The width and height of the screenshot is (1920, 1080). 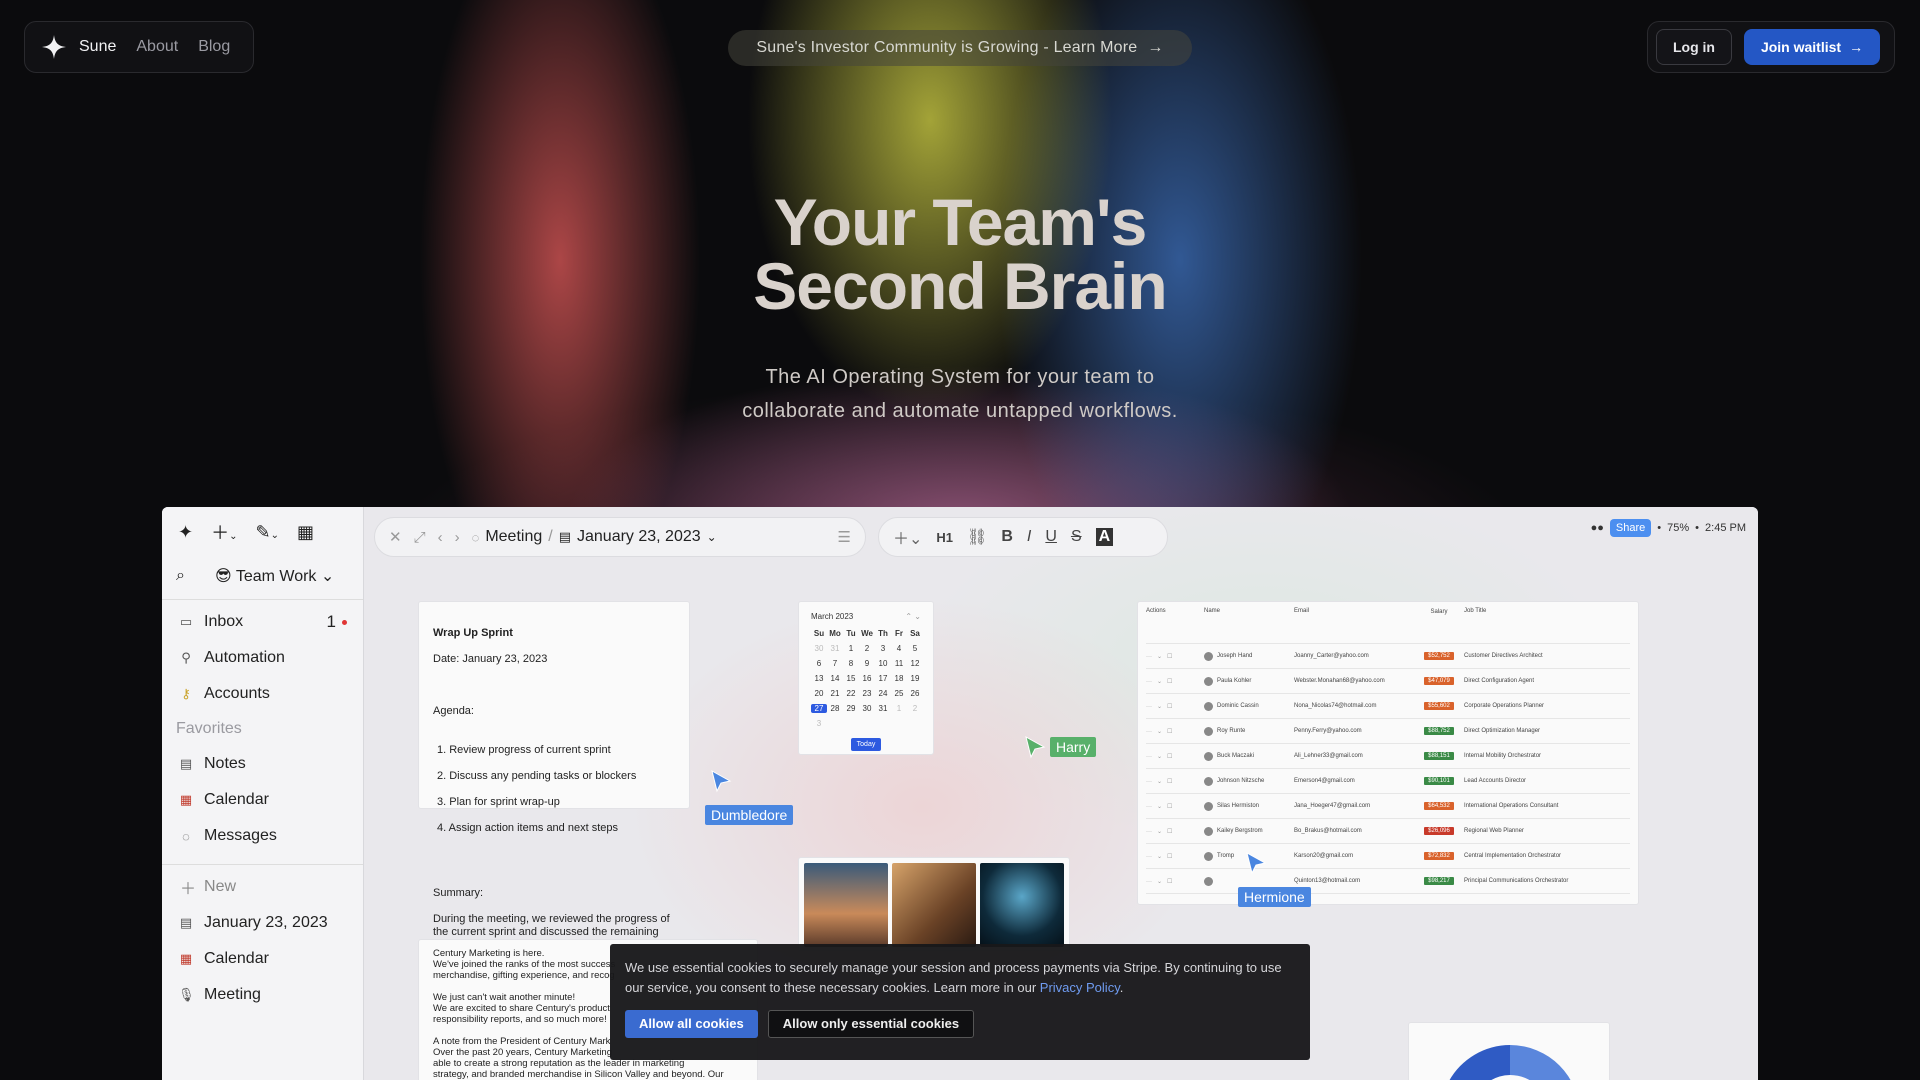 I want to click on list-icon: ☰, so click(x=844, y=537).